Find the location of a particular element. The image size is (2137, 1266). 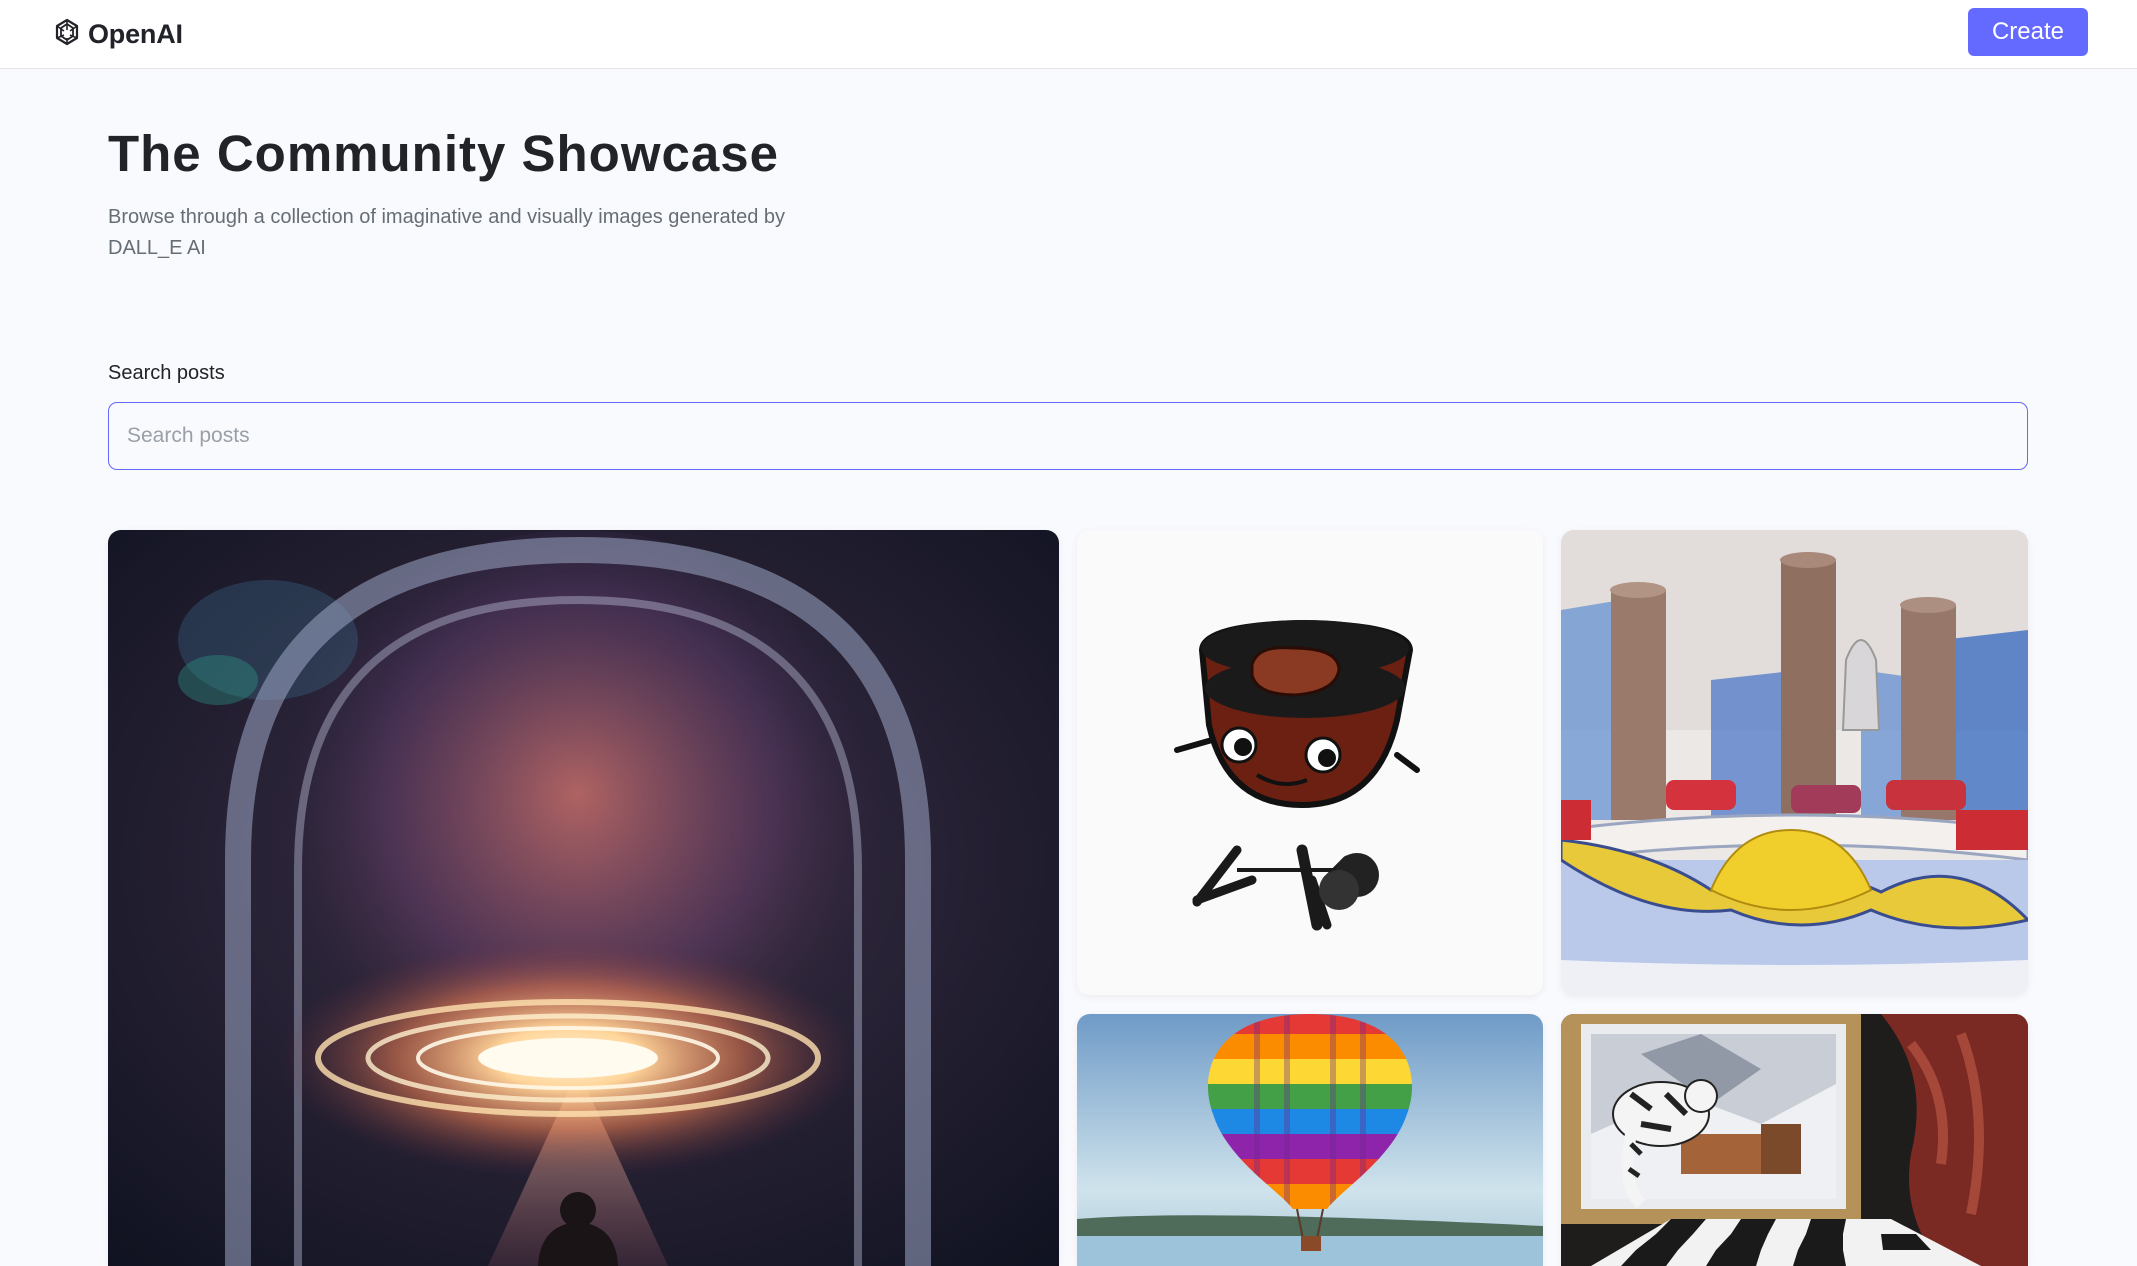

brand-name: OpenAI is located at coordinates (135, 33).